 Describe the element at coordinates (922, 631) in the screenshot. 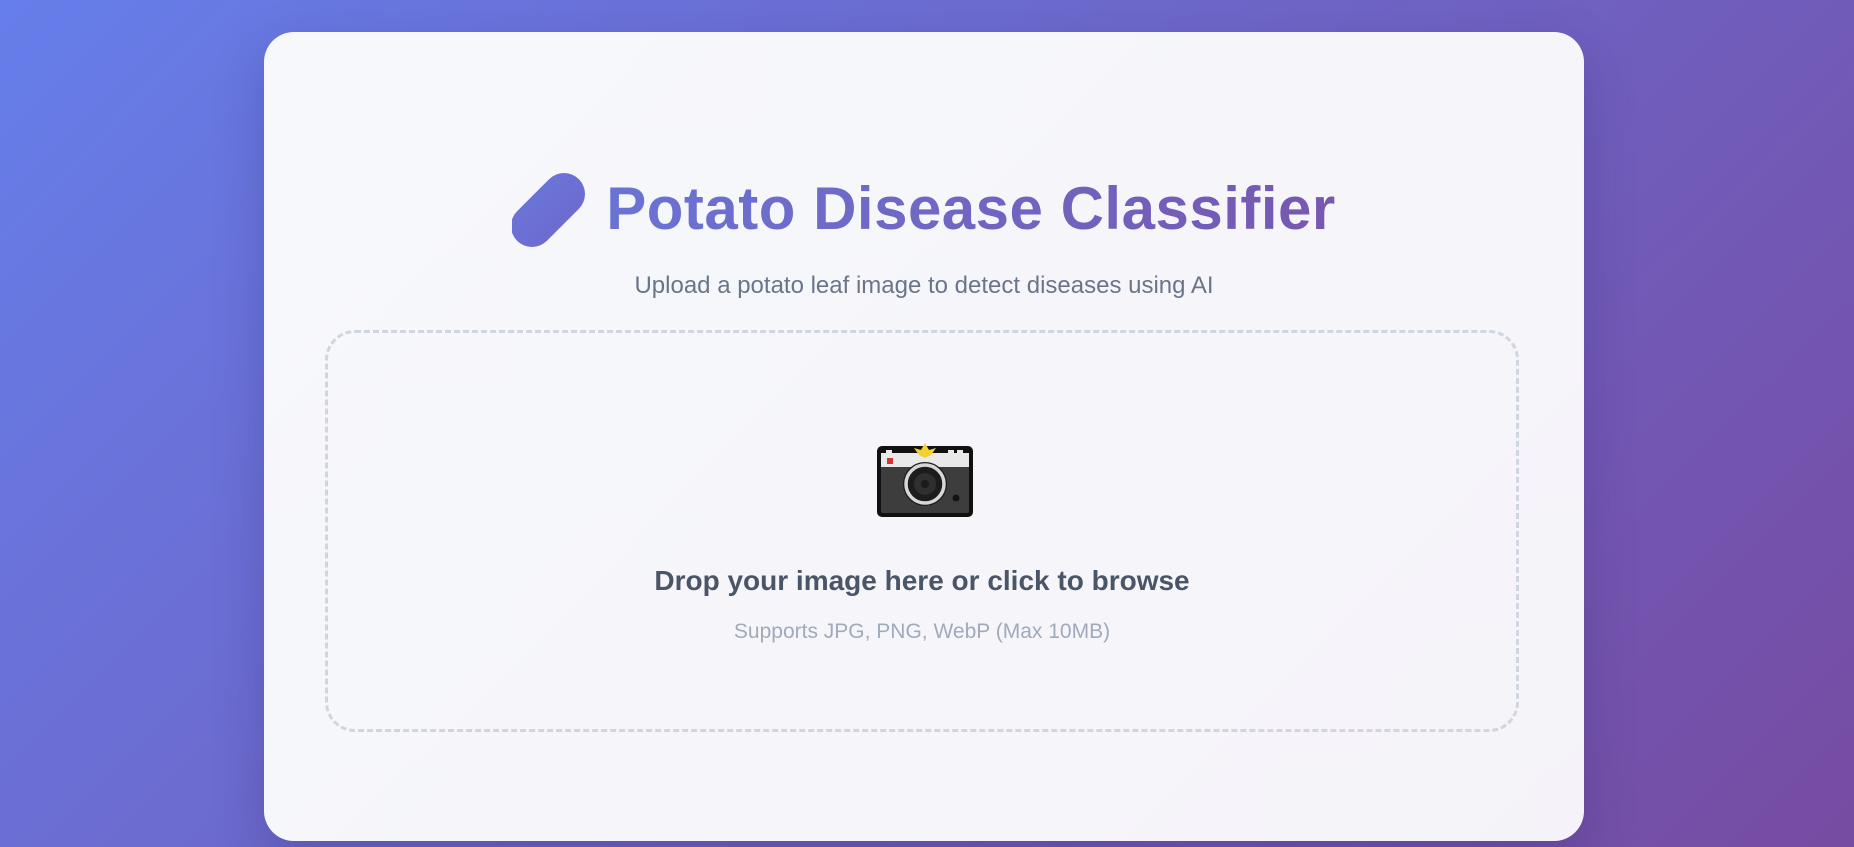

I see `dropzone-hint: Supports JPG, PNG, WebP (Max 10MB)` at that location.